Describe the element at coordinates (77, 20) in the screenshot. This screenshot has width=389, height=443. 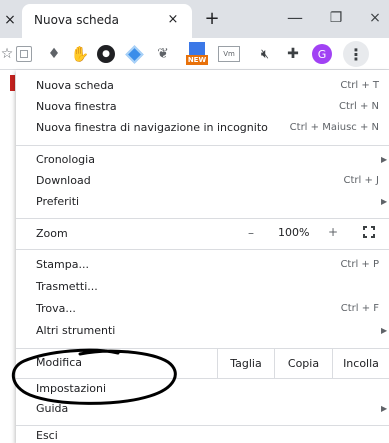
I see `tab-title: Nuova scheda` at that location.